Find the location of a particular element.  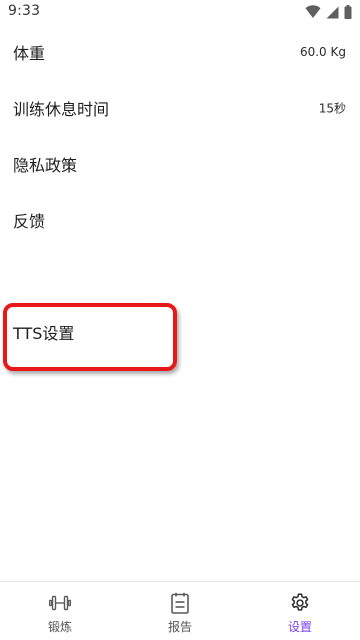

nav-label-settings: 设置 is located at coordinates (299, 627).